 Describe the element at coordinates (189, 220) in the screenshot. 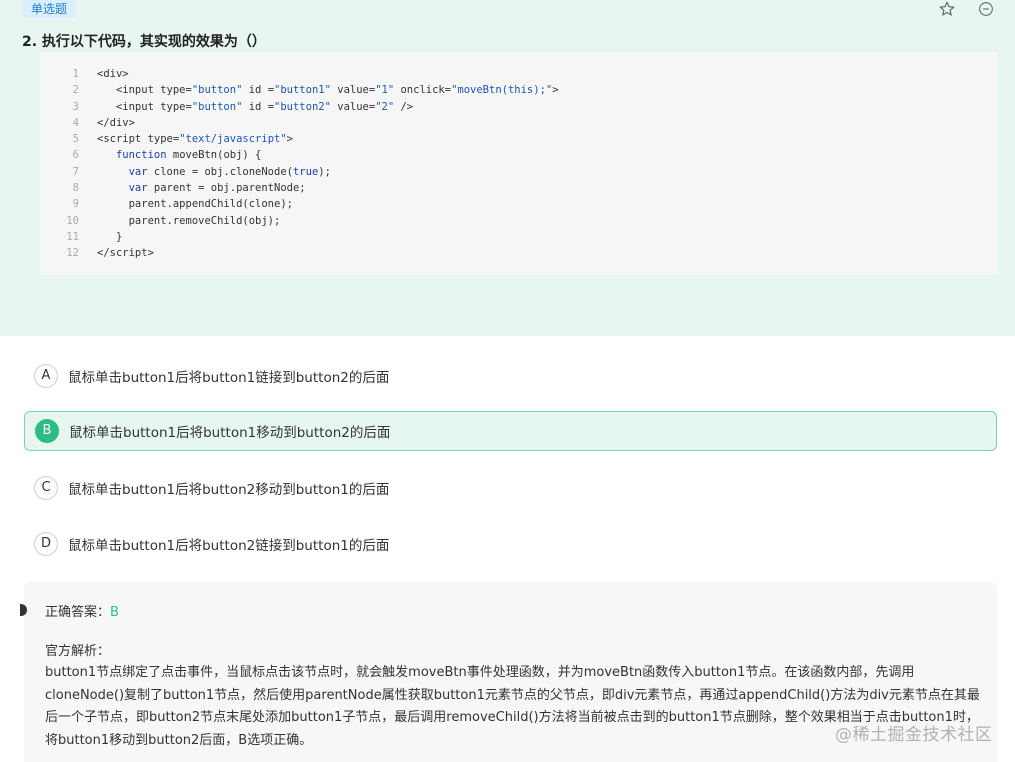

I see `code-text: parent.removeChild(obj);` at that location.